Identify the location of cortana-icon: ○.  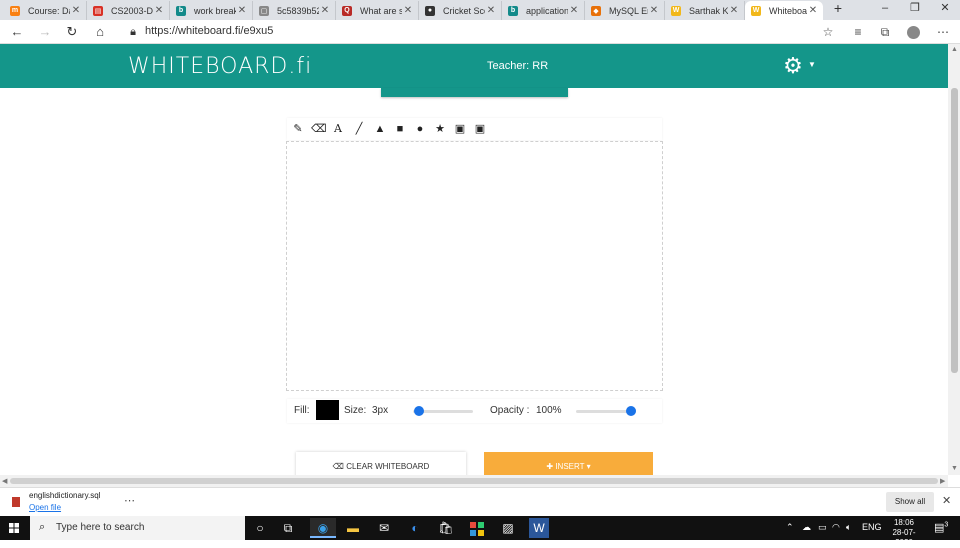
(260, 528).